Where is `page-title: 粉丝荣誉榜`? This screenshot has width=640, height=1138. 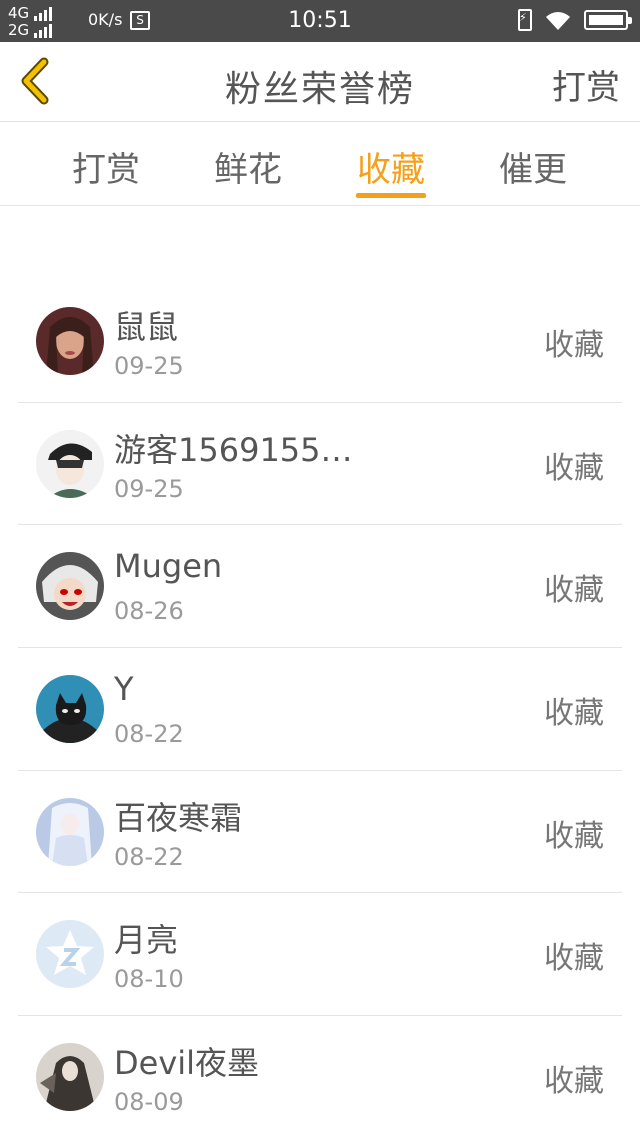
page-title: 粉丝荣誉榜 is located at coordinates (319, 89).